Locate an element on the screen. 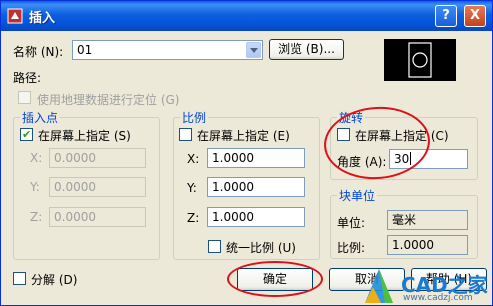 The width and height of the screenshot is (493, 306). uniform-scale-label: 统一比例 (U) is located at coordinates (261, 248).